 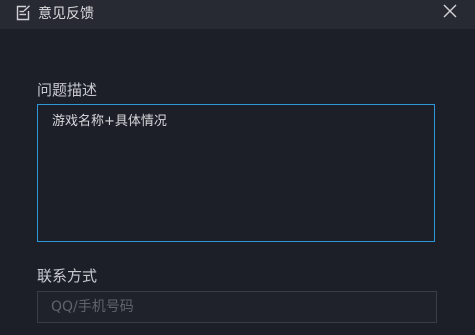 I want to click on close-icon, so click(x=450, y=11).